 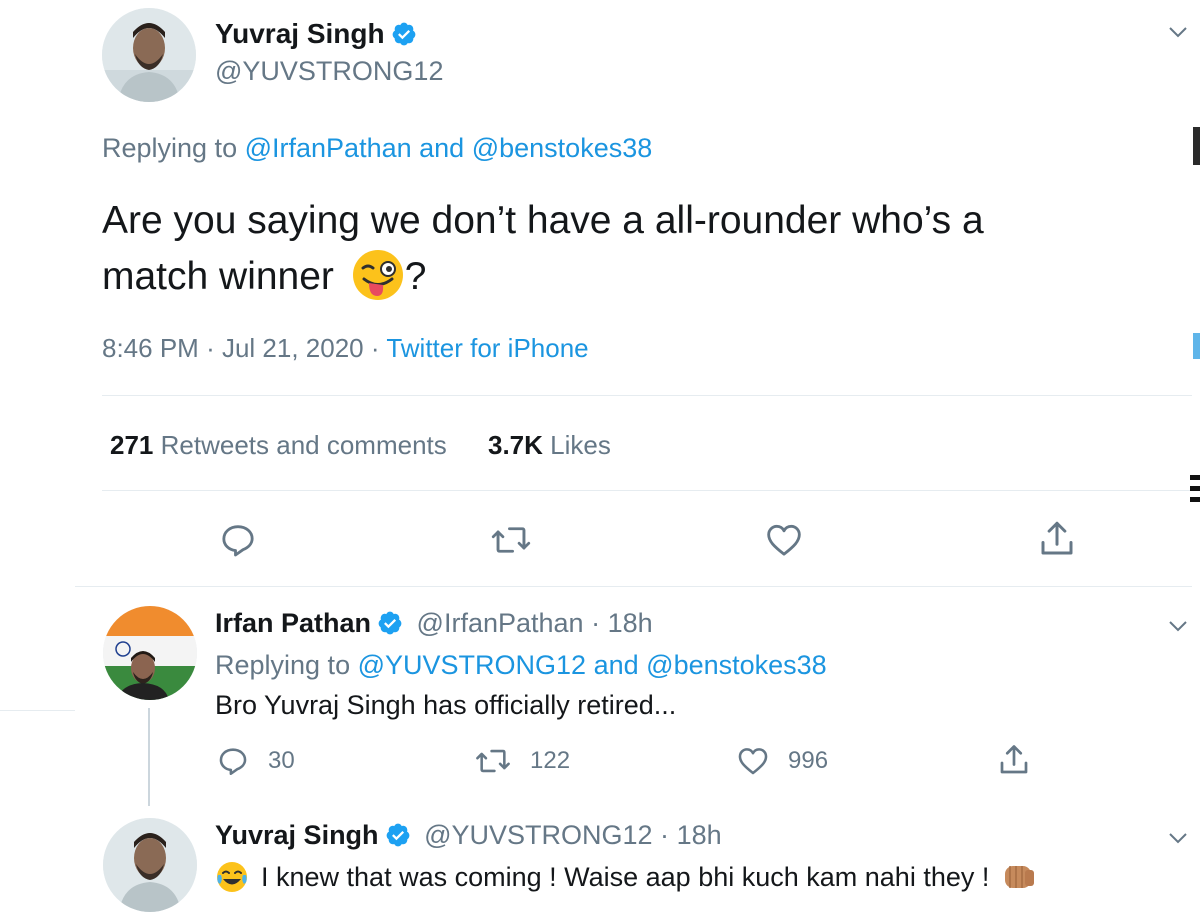 What do you see at coordinates (1178, 32) in the screenshot?
I see `main-tweet-chevron-down-icon` at bounding box center [1178, 32].